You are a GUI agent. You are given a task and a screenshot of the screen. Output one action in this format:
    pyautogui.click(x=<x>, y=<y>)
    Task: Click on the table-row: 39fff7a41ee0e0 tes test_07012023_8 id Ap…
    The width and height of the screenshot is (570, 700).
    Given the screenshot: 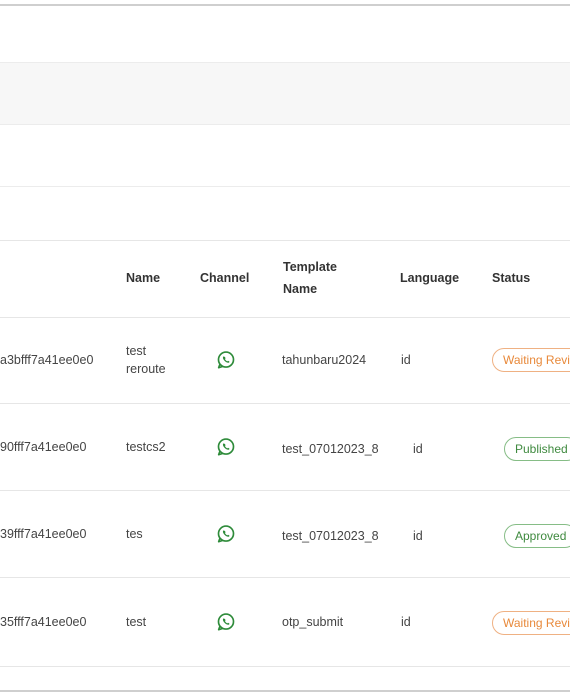 What is the action you would take?
    pyautogui.click(x=285, y=534)
    